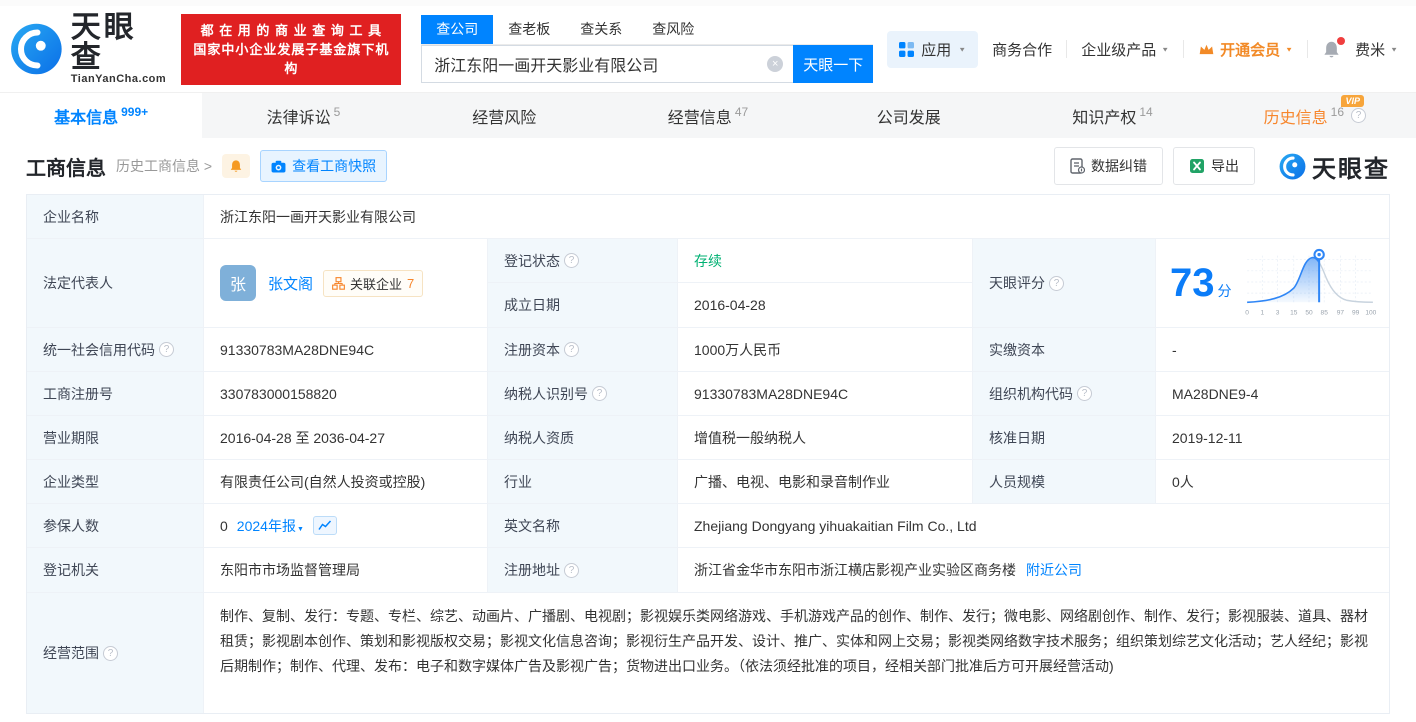  What do you see at coordinates (1278, 312) in the screenshot?
I see `svg-text: 3` at bounding box center [1278, 312].